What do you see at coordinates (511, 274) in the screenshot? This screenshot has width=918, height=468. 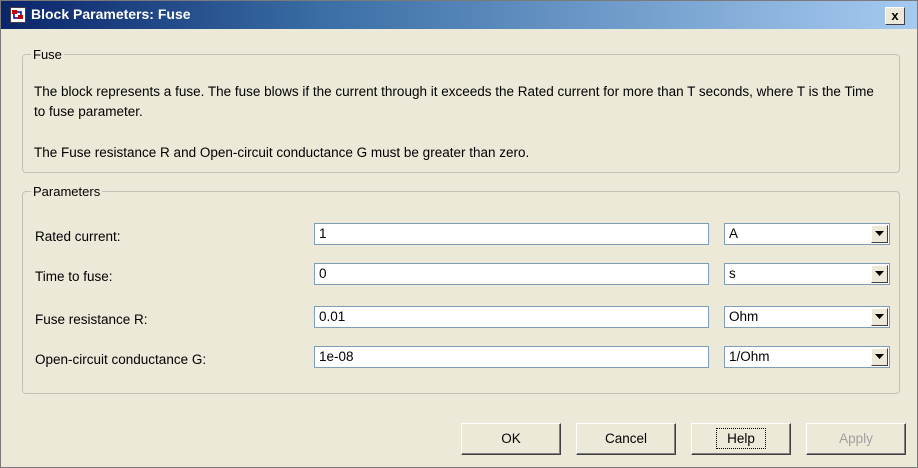 I see `time-to-fuse-input: 0` at bounding box center [511, 274].